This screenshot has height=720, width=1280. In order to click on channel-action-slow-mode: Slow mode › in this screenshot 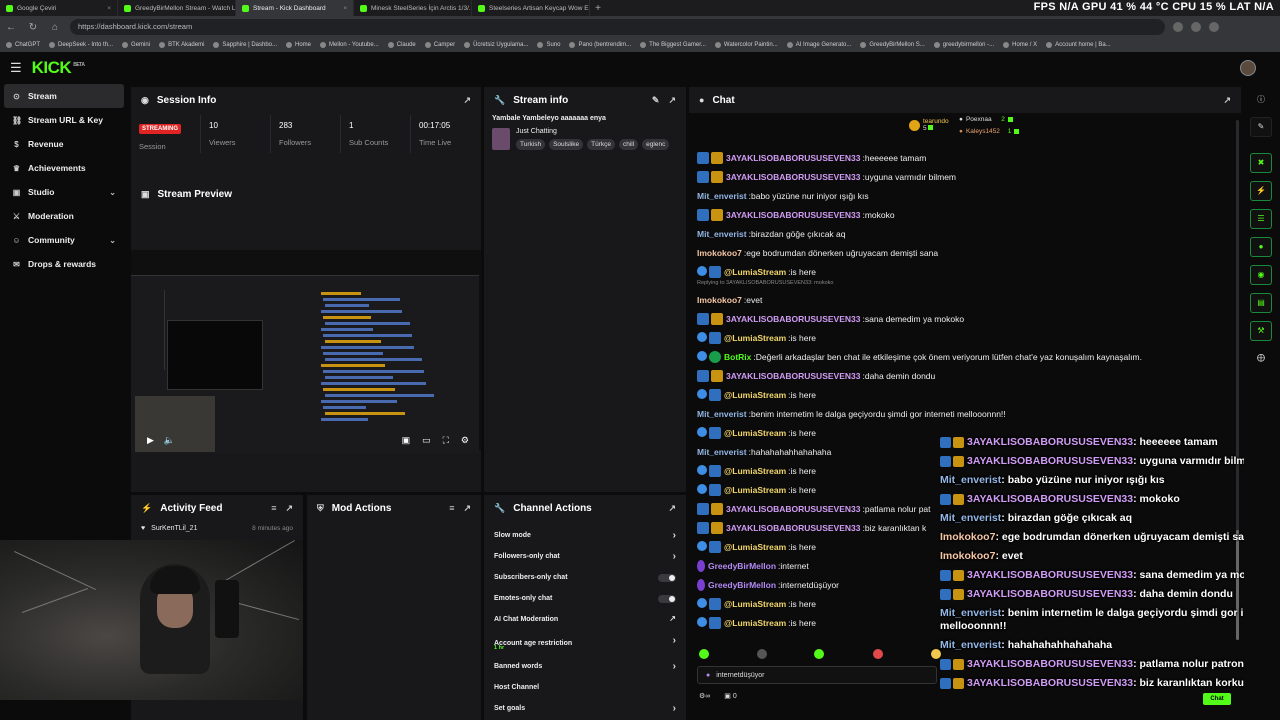, I will do `click(585, 535)`.